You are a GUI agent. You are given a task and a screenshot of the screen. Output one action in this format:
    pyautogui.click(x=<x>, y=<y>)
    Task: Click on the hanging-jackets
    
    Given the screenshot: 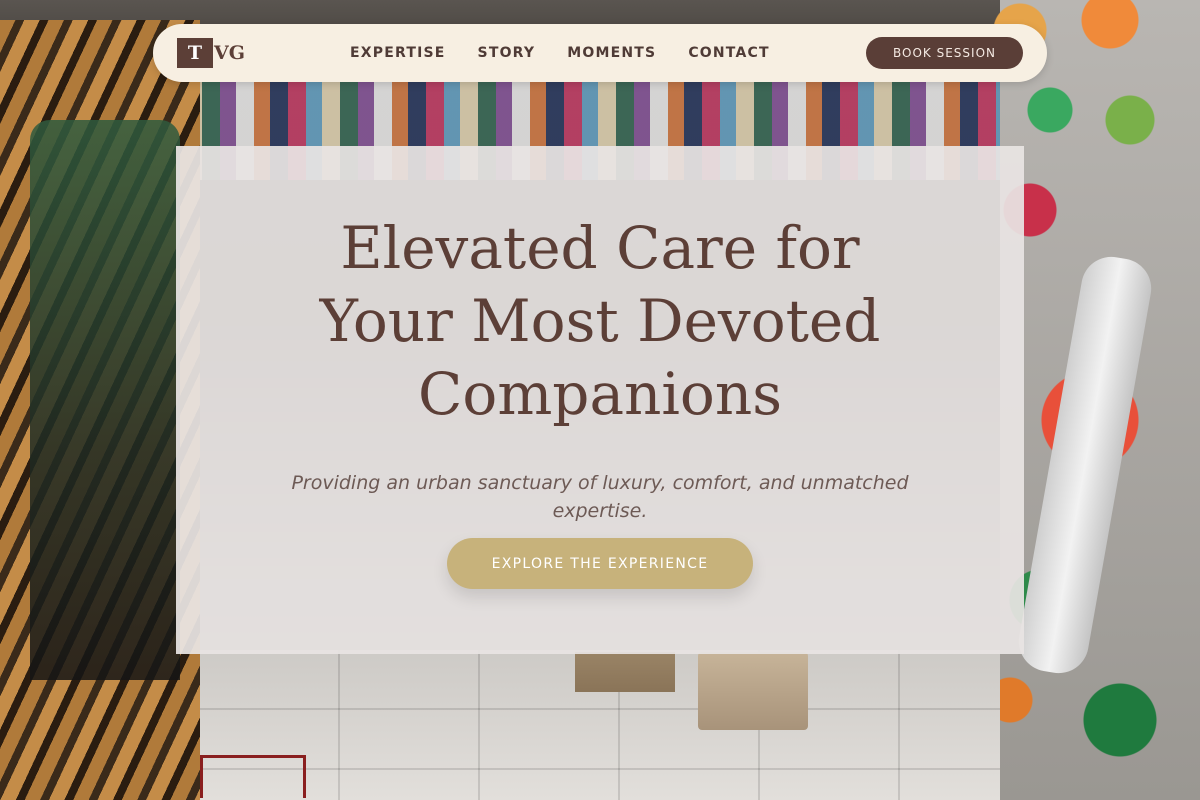 What is the action you would take?
    pyautogui.click(x=105, y=400)
    